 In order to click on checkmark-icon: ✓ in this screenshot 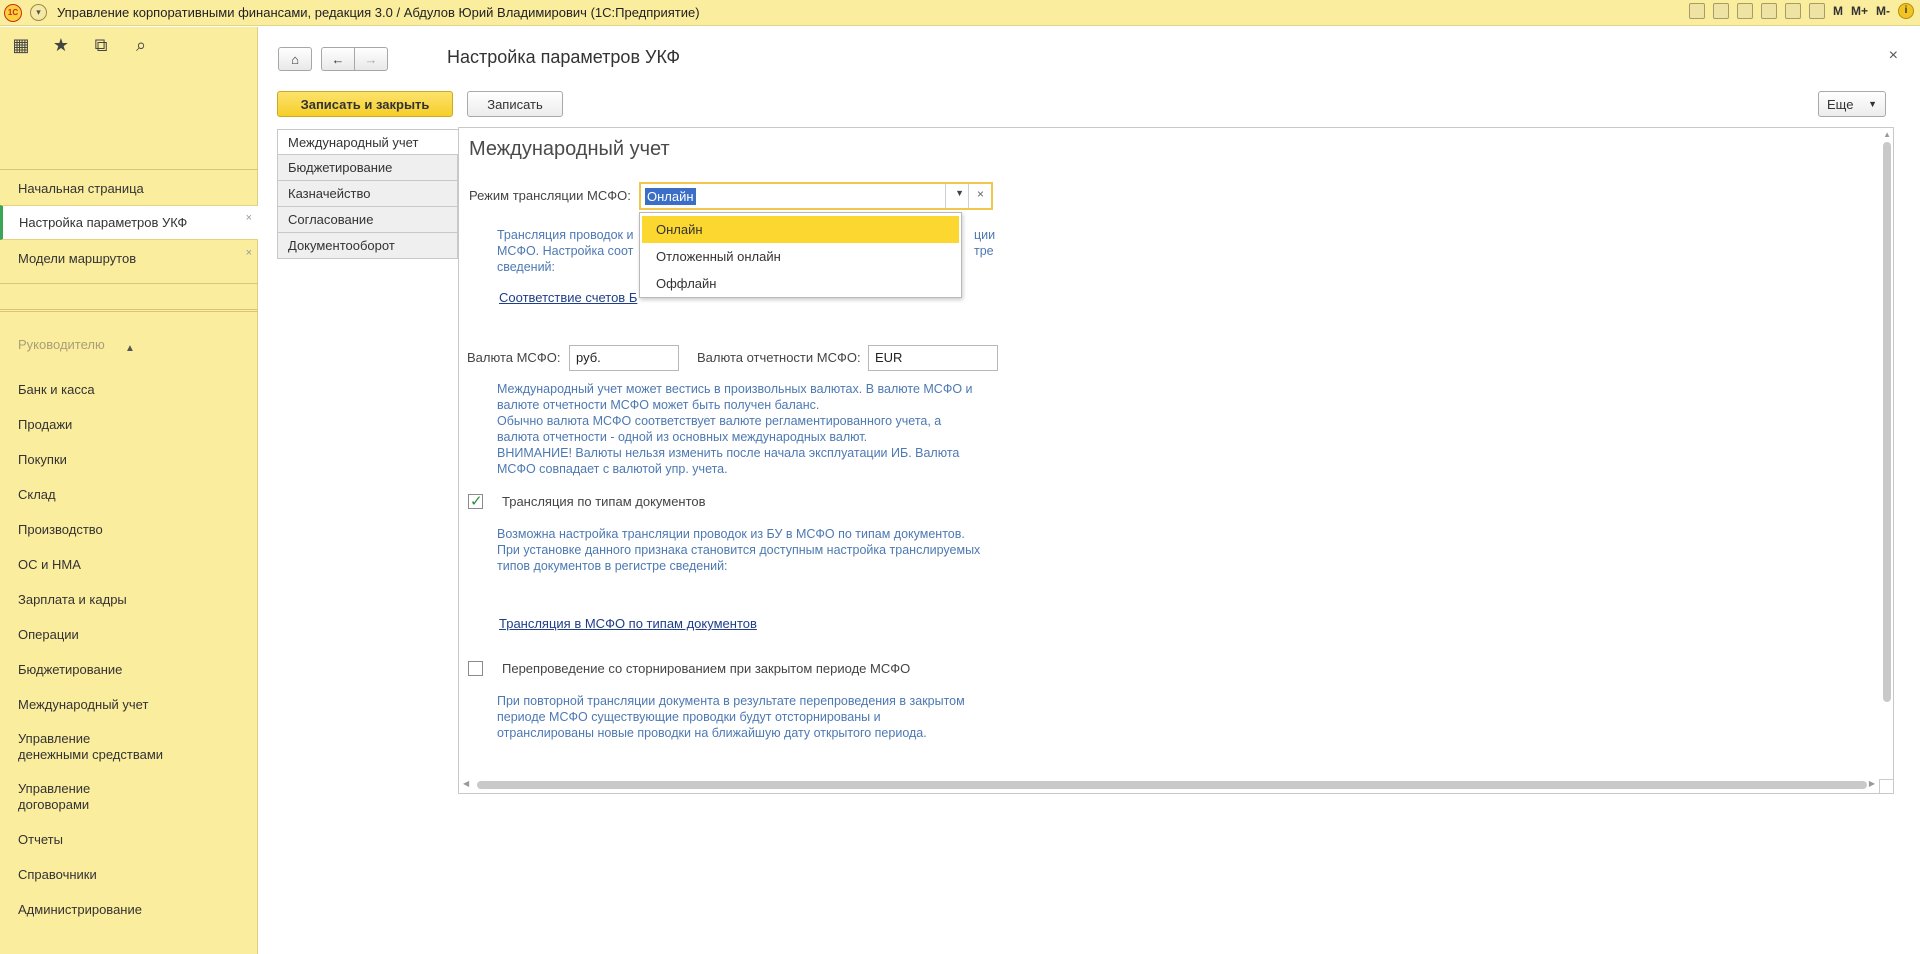, I will do `click(476, 501)`.